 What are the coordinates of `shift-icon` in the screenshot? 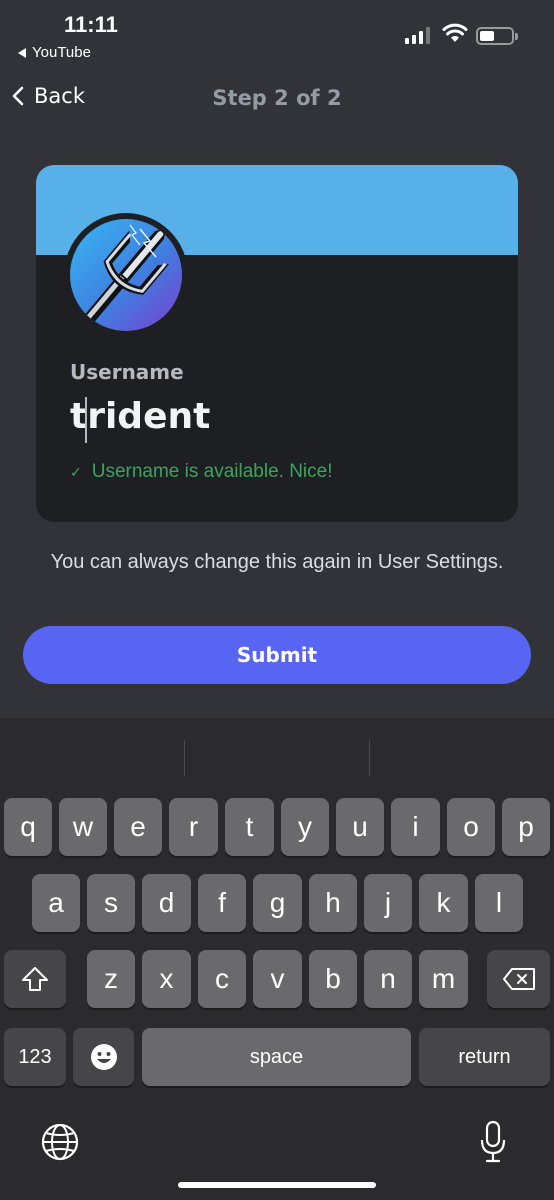 It's located at (35, 979).